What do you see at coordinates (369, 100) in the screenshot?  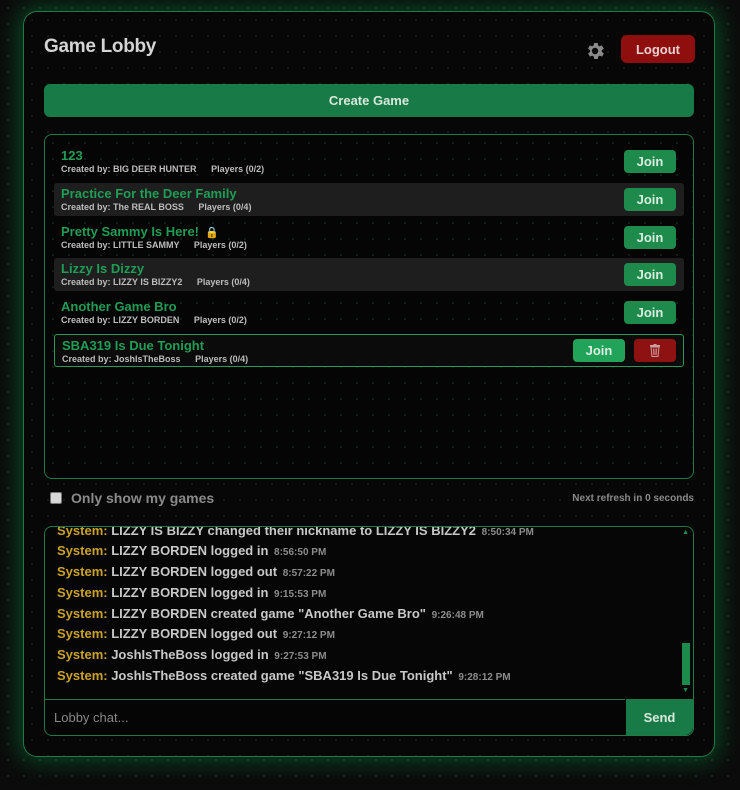 I see `create-game-button: Create Game` at bounding box center [369, 100].